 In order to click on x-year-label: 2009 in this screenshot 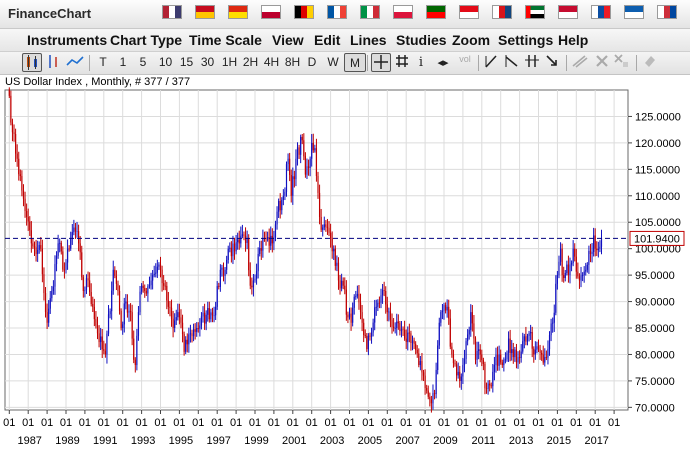, I will do `click(445, 441)`.